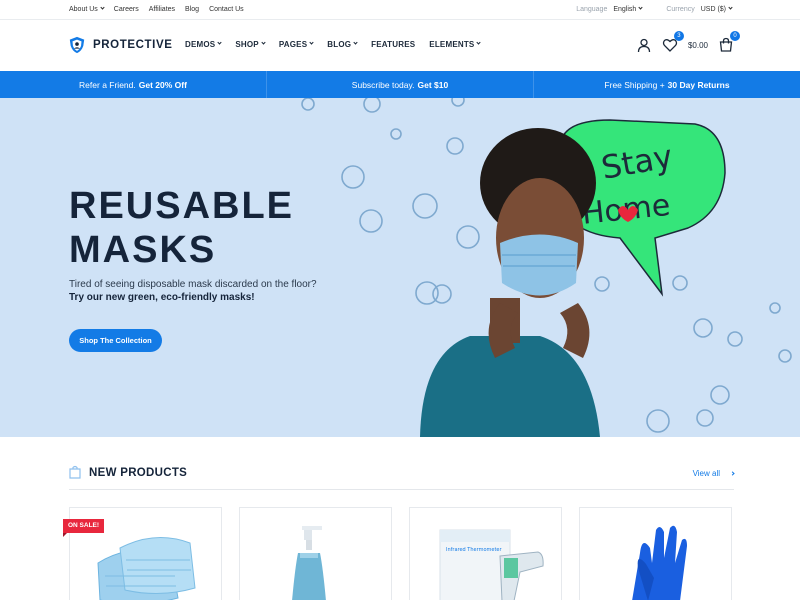  Describe the element at coordinates (162, 297) in the screenshot. I see `hero-description-bold: Try our new green, eco-friendly masks!` at that location.